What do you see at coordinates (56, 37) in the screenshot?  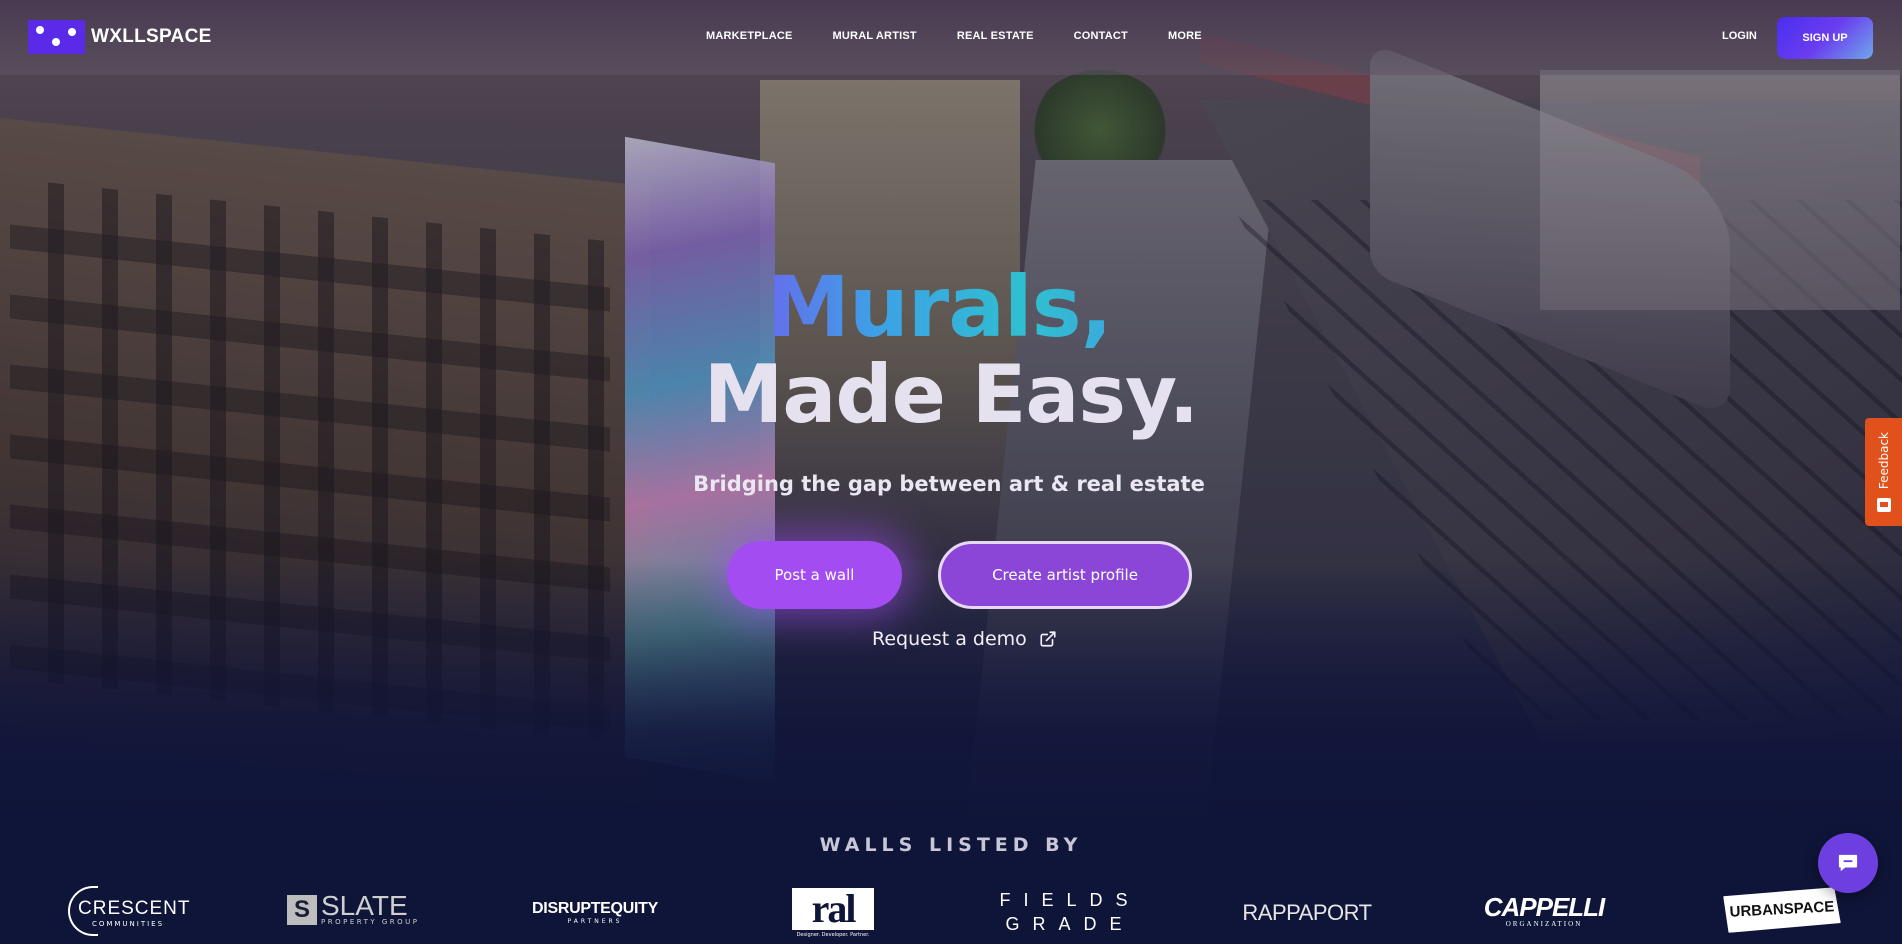 I see `wxllspace-logo-icon` at bounding box center [56, 37].